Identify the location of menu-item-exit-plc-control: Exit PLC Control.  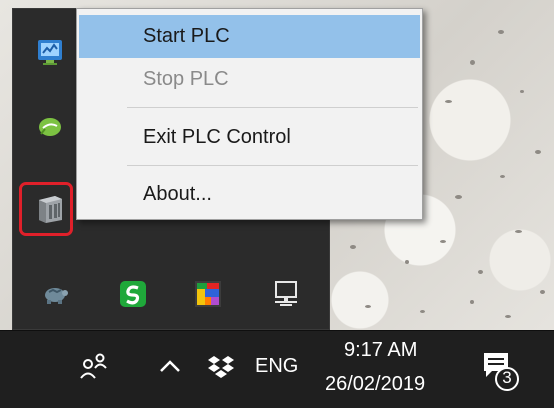
(249, 137).